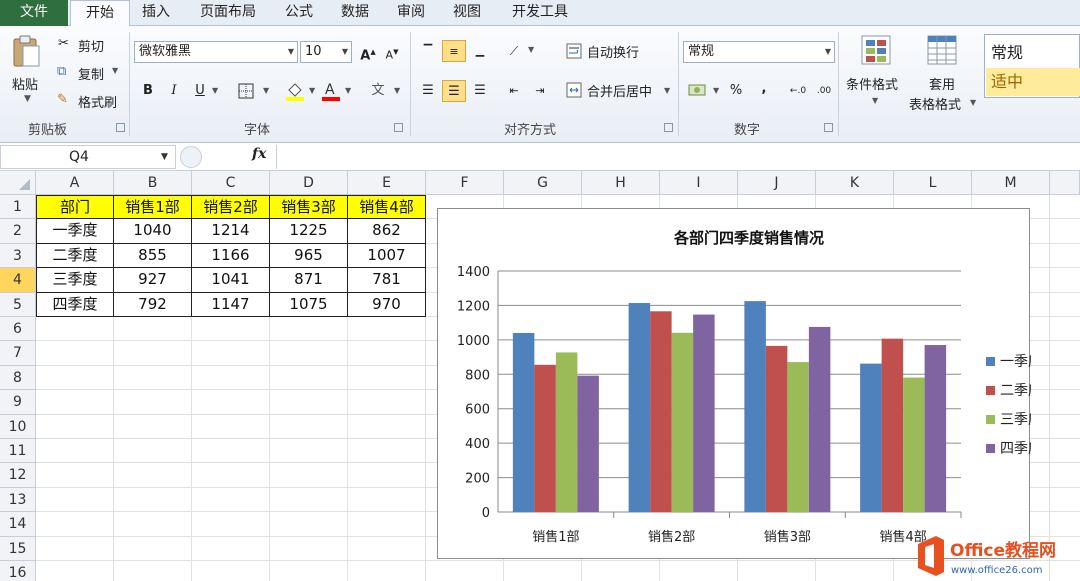  Describe the element at coordinates (100, 13) in the screenshot. I see `tab-home: 开始` at that location.